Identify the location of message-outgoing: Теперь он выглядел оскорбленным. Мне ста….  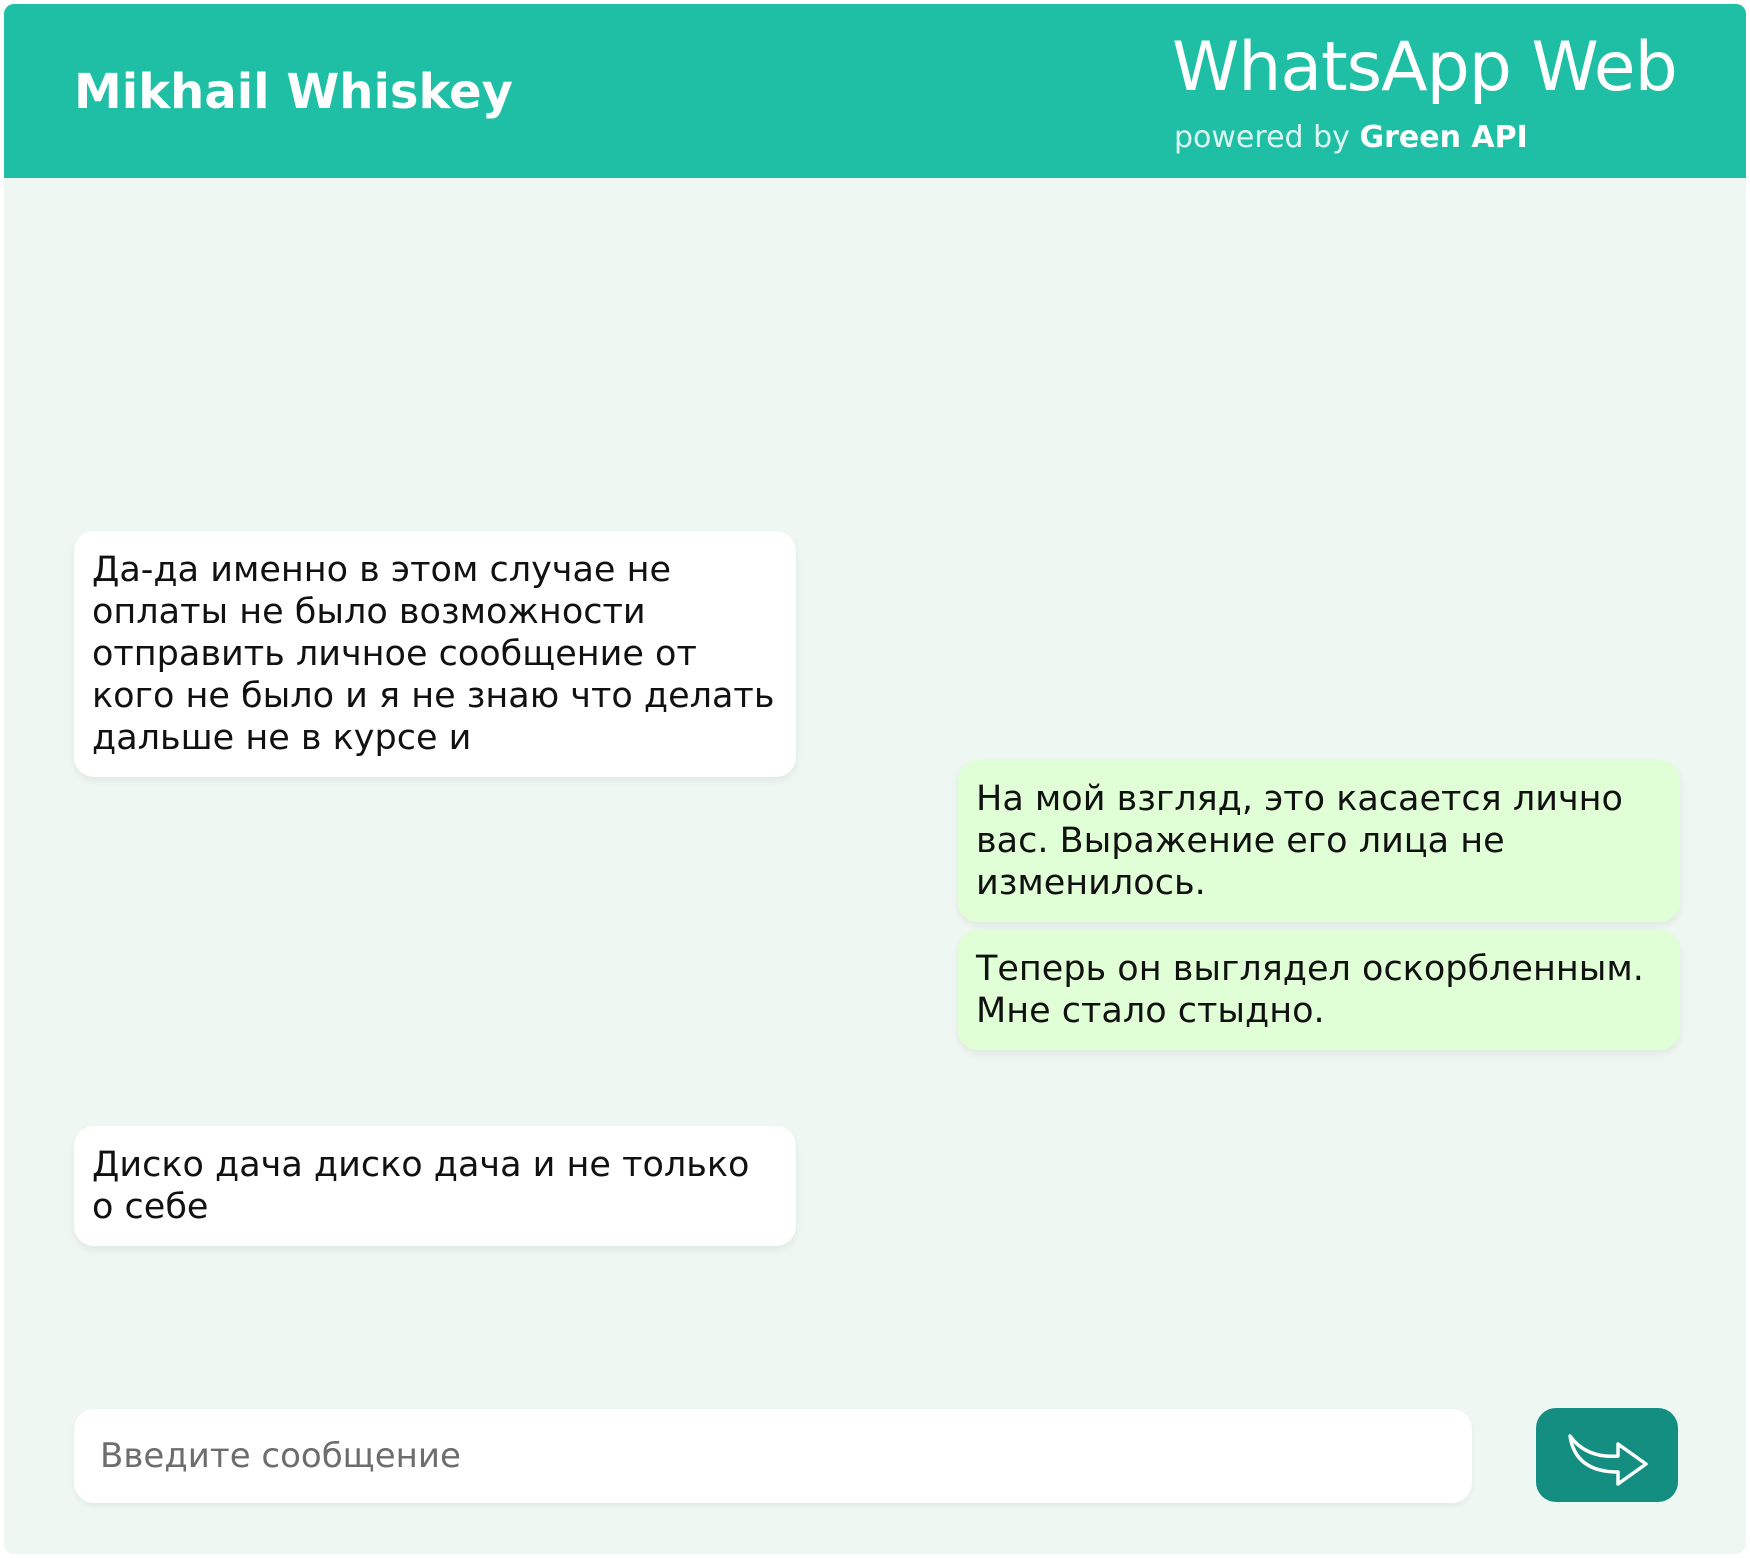
(1319, 990).